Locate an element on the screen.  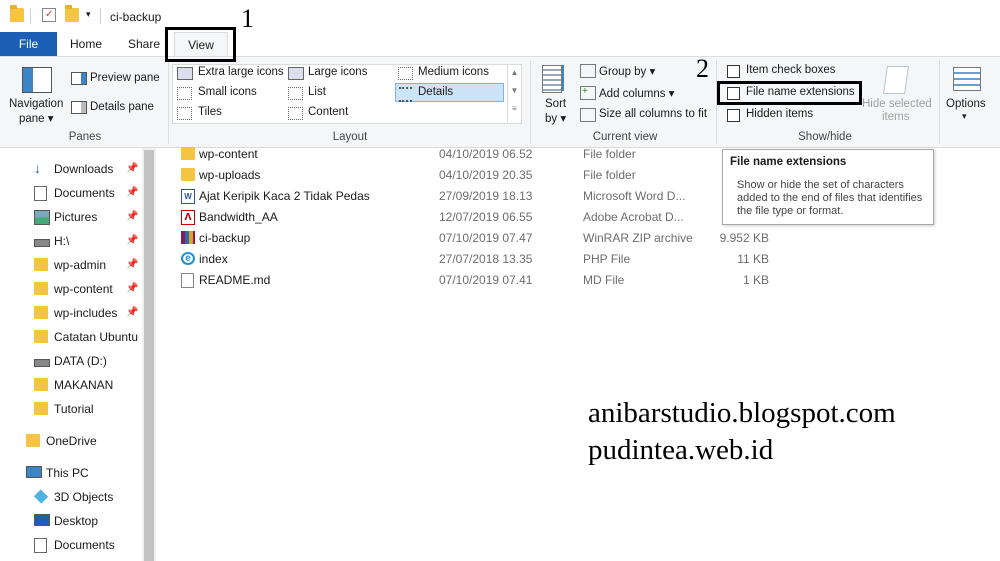
file-name: wp-content is located at coordinates (228, 154).